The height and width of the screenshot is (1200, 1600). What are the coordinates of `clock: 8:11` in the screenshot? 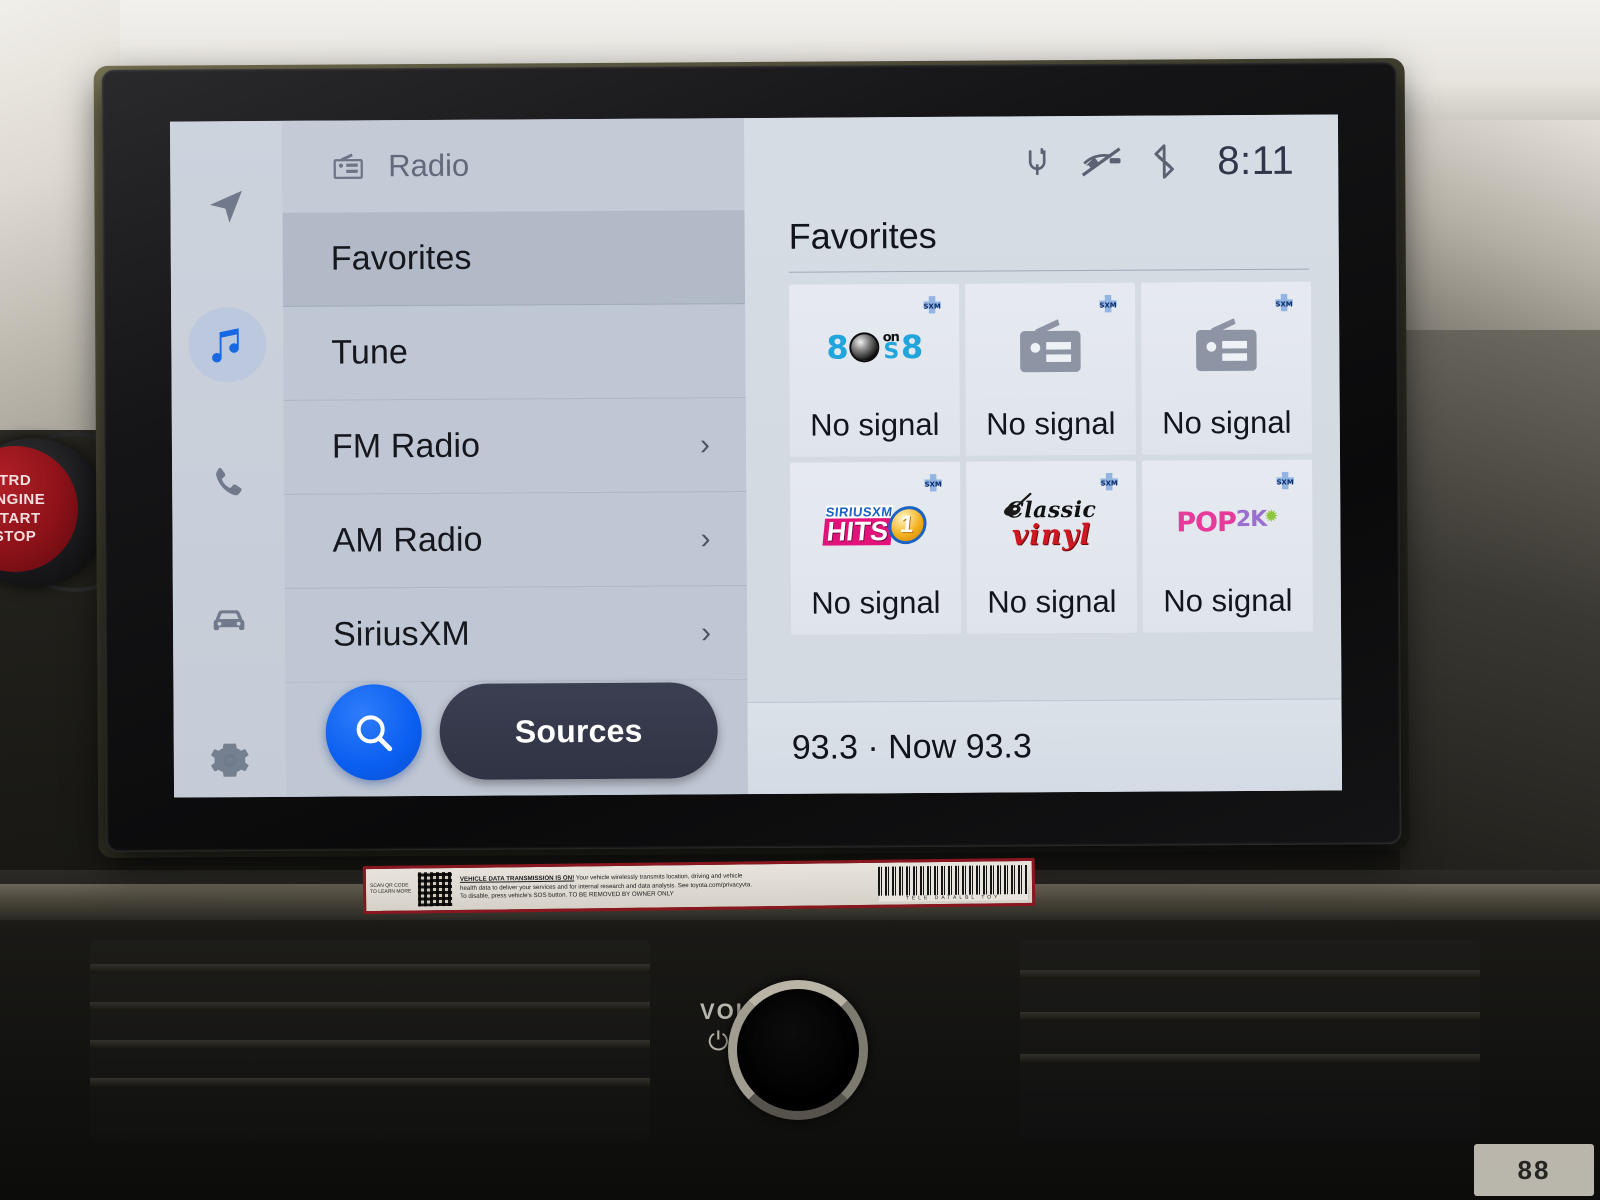 It's located at (1256, 160).